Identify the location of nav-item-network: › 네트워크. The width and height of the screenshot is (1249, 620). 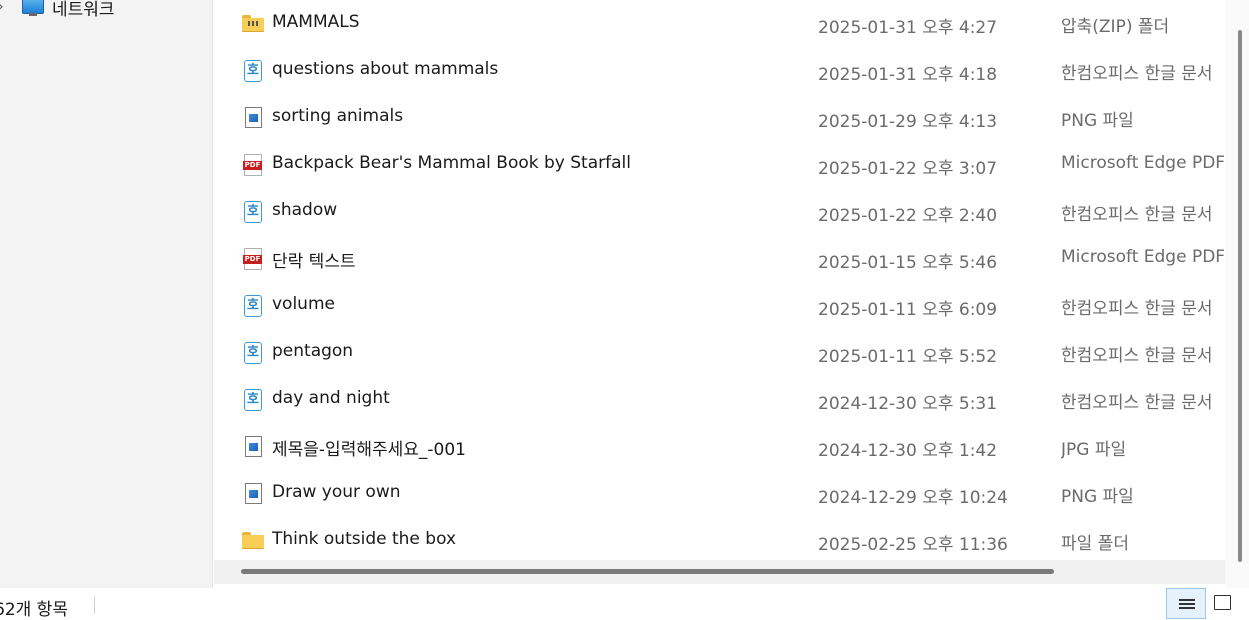
(57, 10).